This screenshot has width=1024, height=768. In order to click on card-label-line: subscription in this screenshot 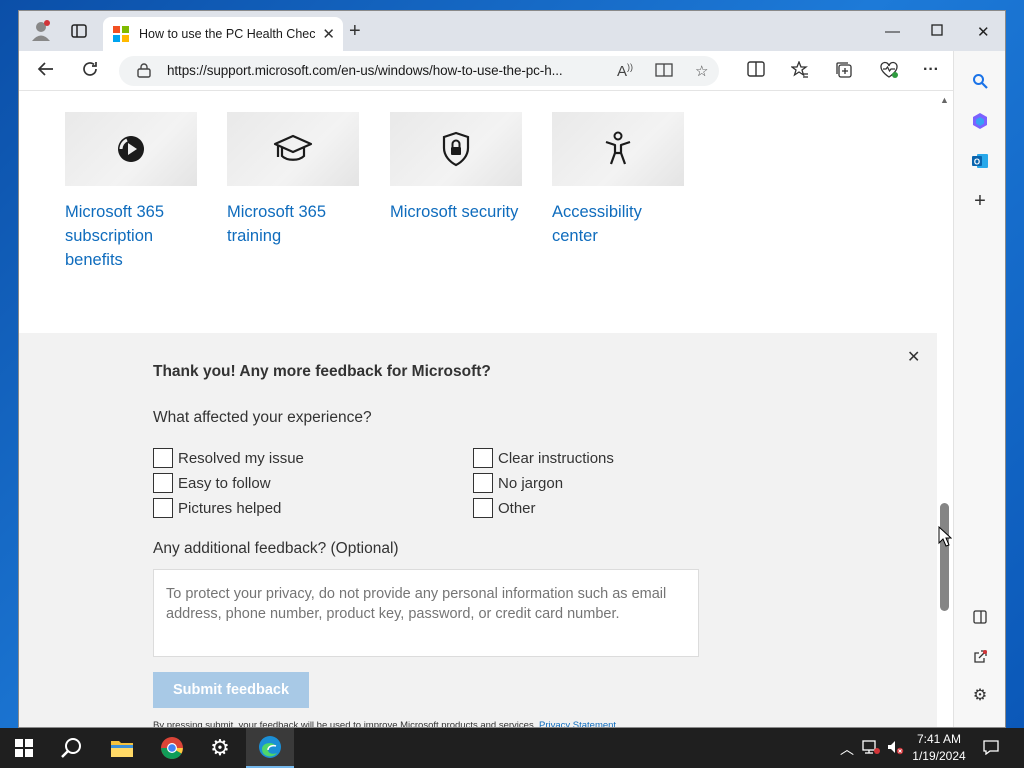, I will do `click(109, 236)`.